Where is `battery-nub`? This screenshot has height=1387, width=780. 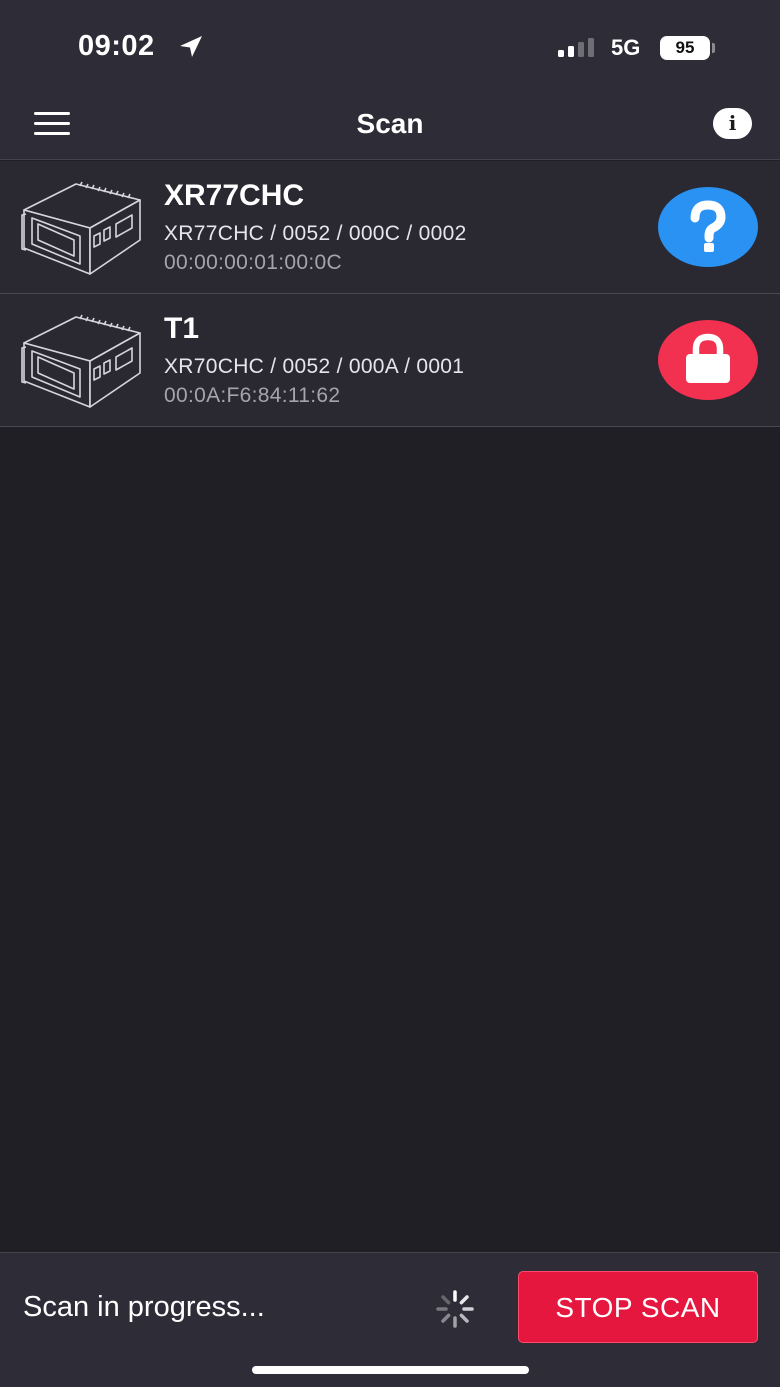
battery-nub is located at coordinates (713, 48).